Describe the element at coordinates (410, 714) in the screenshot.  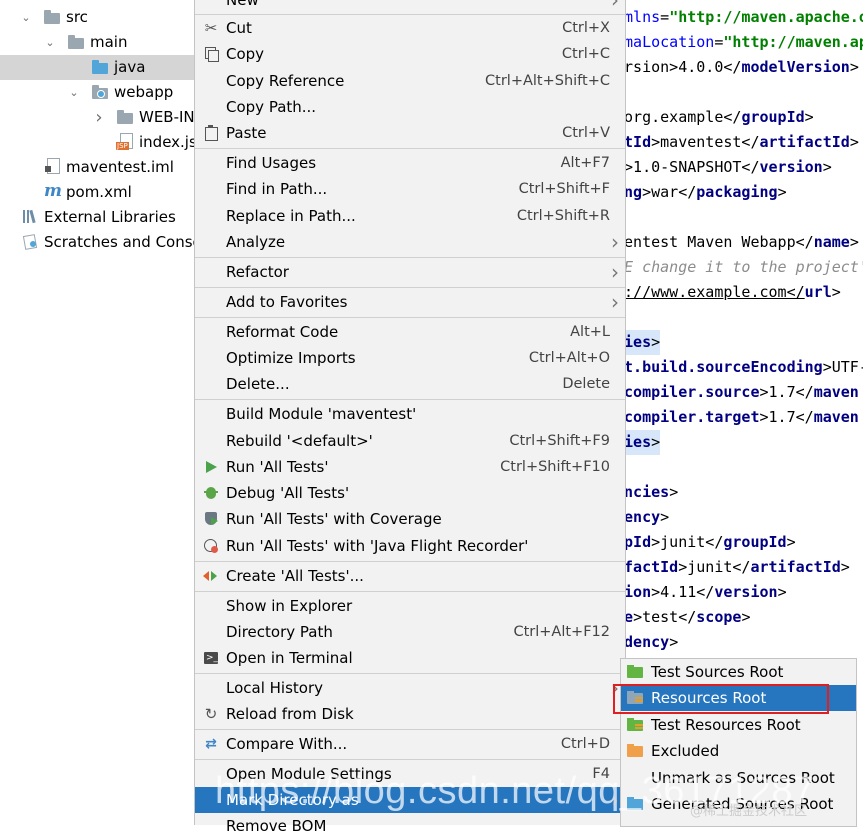
I see `menu-item-reload-from-disk: ↻ Reload from Disk` at that location.